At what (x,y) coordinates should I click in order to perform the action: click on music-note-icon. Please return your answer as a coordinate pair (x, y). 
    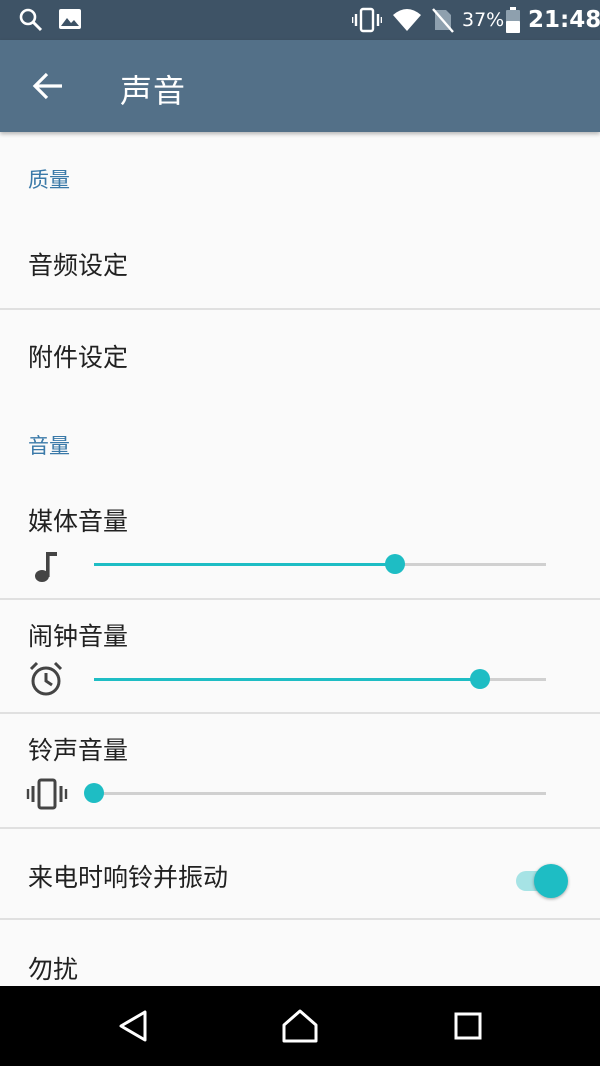
    Looking at the image, I should click on (46, 567).